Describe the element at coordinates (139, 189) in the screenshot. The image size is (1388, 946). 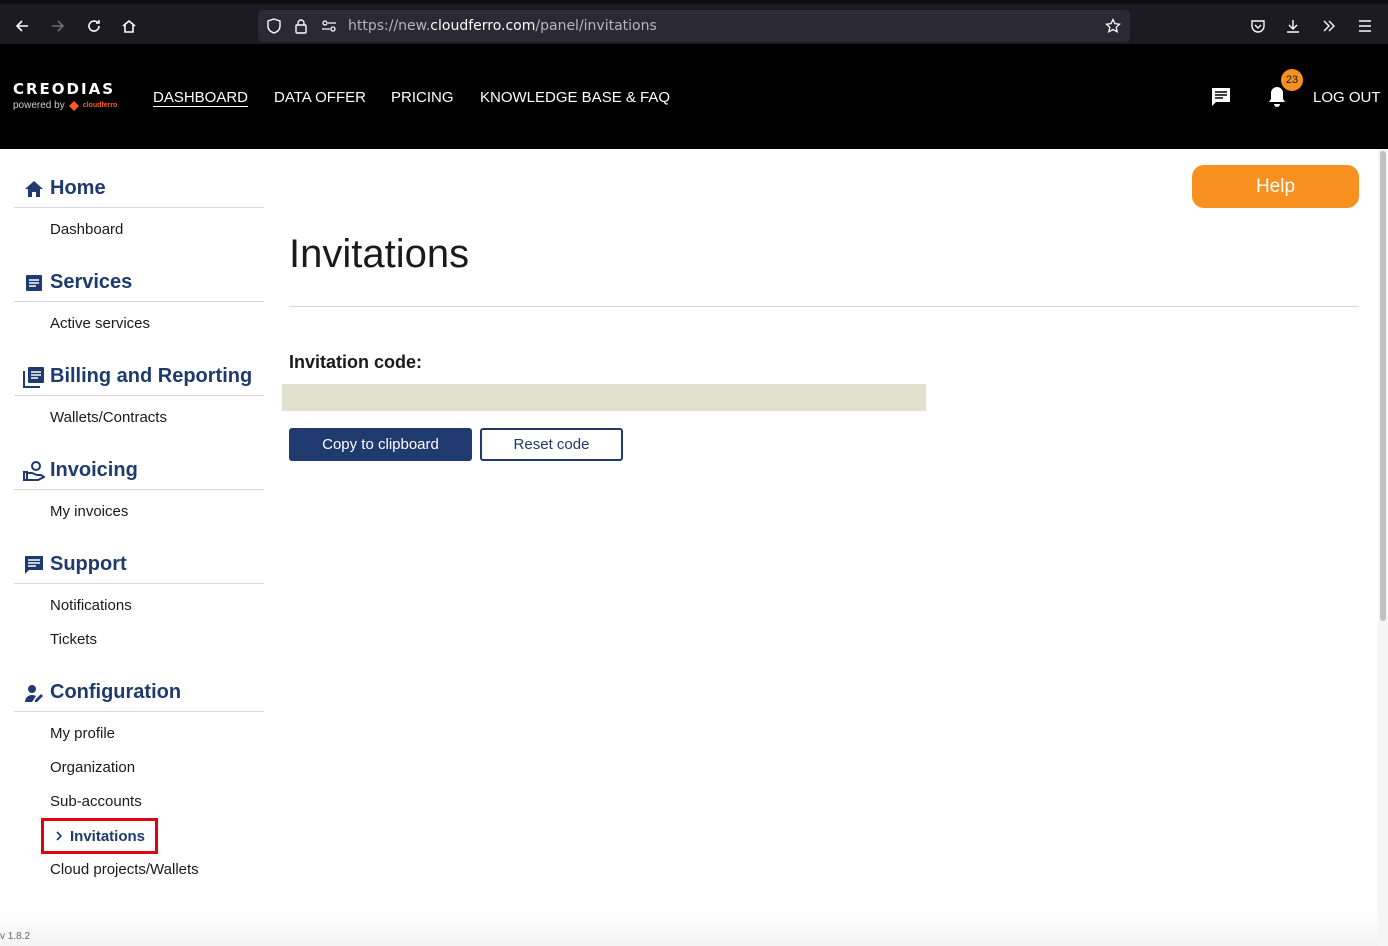
I see `sidebar-section-home: Home` at that location.